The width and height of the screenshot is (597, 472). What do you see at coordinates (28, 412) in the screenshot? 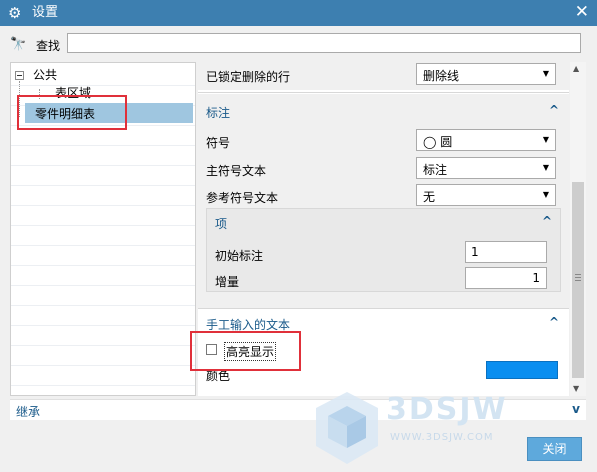
I see `inherit-label: 继承` at bounding box center [28, 412].